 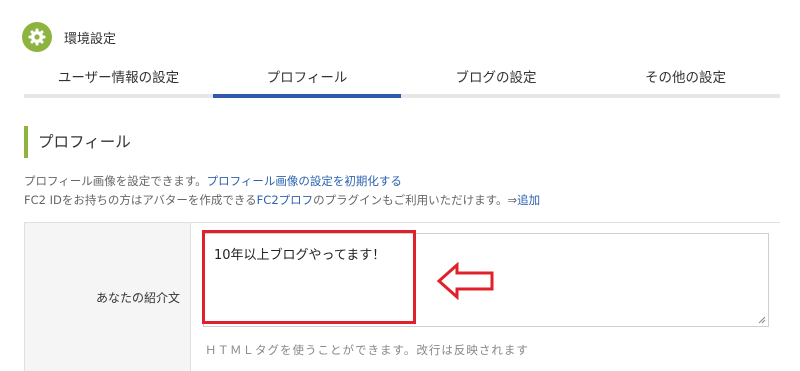 I want to click on profile-image-description: プロフィール画像を設定できます。プロフィール画像の設定を初期化する, so click(x=213, y=181).